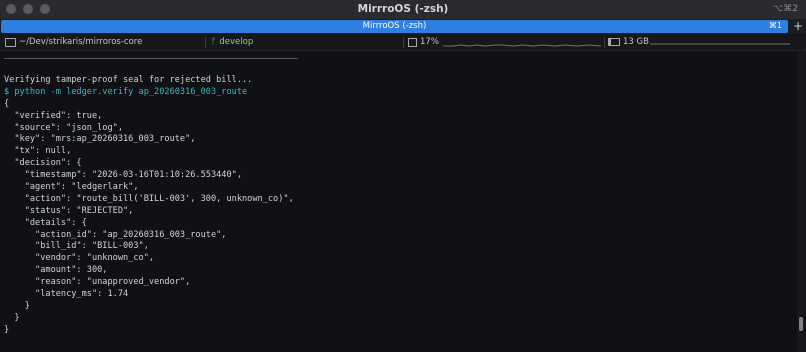 The height and width of the screenshot is (352, 806). I want to click on branch-icon: ᚠ, so click(214, 42).